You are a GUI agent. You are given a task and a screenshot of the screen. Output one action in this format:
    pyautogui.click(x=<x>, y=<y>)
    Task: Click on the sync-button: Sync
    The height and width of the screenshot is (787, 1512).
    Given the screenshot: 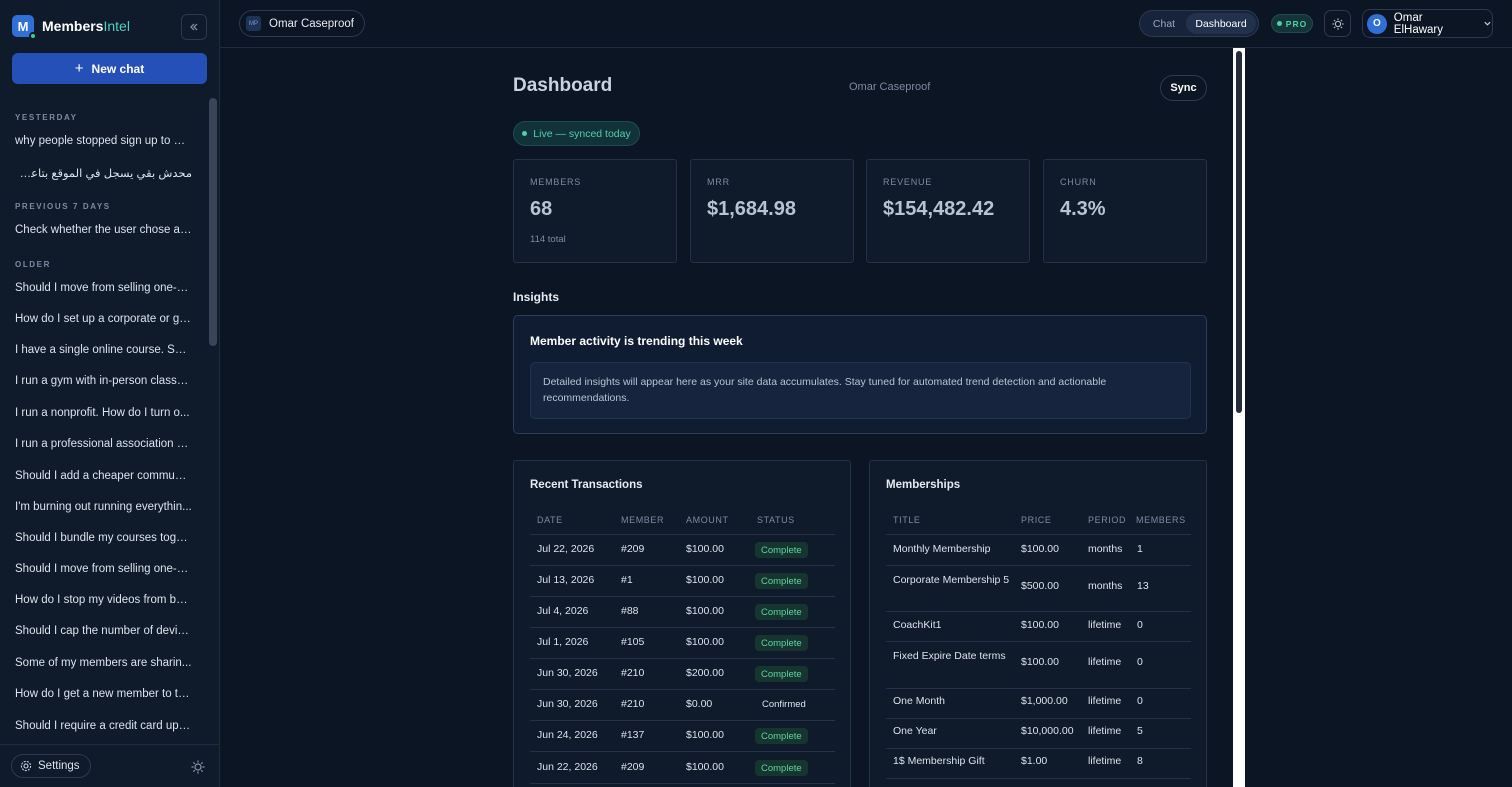 What is the action you would take?
    pyautogui.click(x=1183, y=88)
    